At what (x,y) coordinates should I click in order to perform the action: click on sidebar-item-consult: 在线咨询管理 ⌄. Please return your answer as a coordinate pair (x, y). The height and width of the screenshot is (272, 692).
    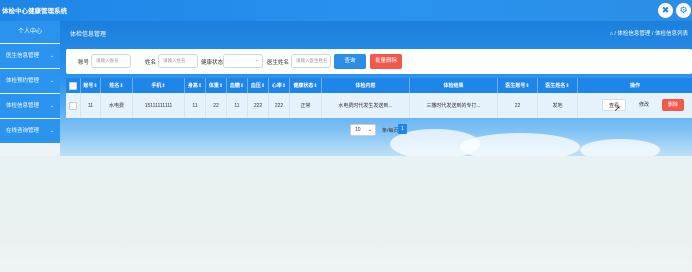
    Looking at the image, I should click on (30, 131).